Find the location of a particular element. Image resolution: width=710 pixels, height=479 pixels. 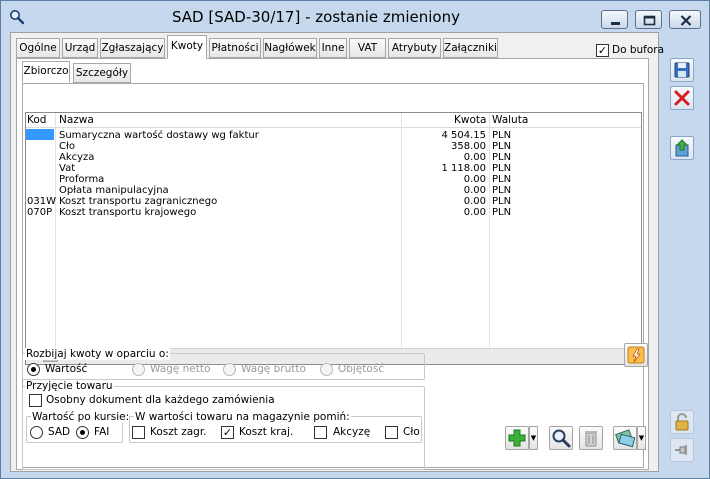

add-dropdown: ▼ is located at coordinates (533, 438).